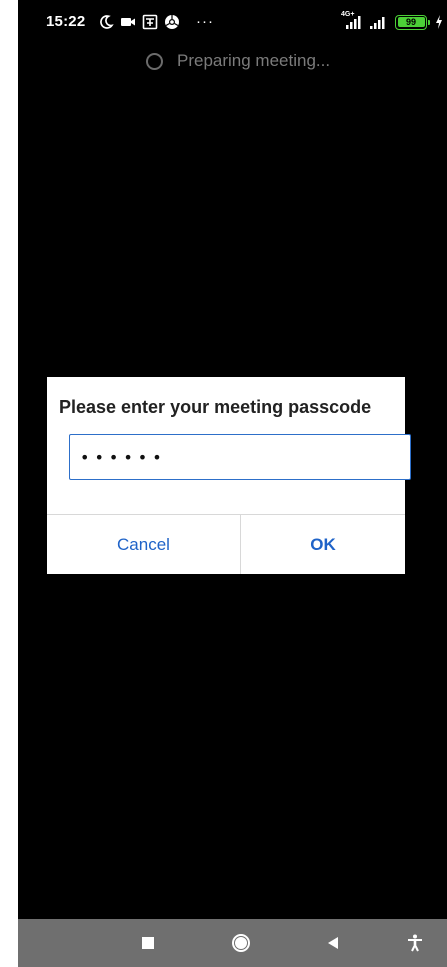  What do you see at coordinates (128, 22) in the screenshot?
I see `video-camera-icon` at bounding box center [128, 22].